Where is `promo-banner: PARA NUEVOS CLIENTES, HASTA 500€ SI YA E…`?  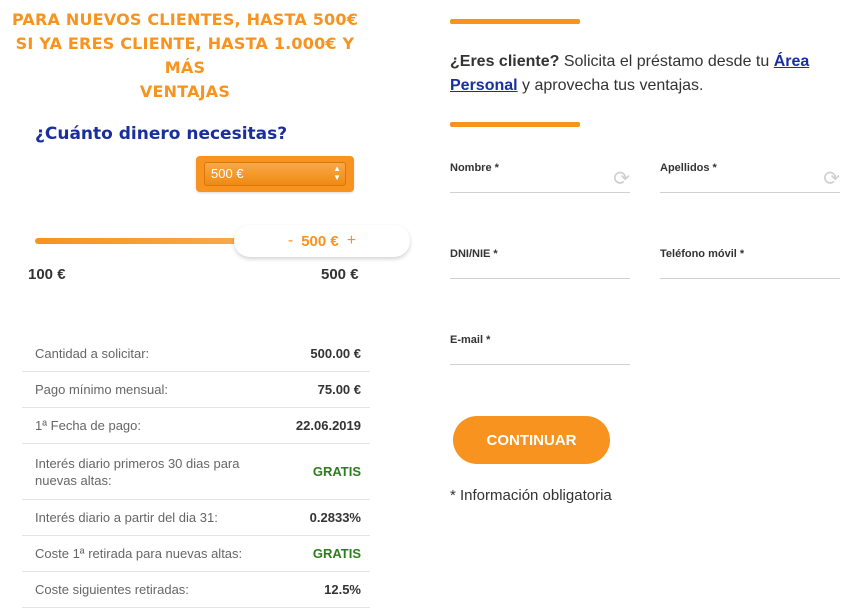 promo-banner: PARA NUEVOS CLIENTES, HASTA 500€ SI YA E… is located at coordinates (185, 56).